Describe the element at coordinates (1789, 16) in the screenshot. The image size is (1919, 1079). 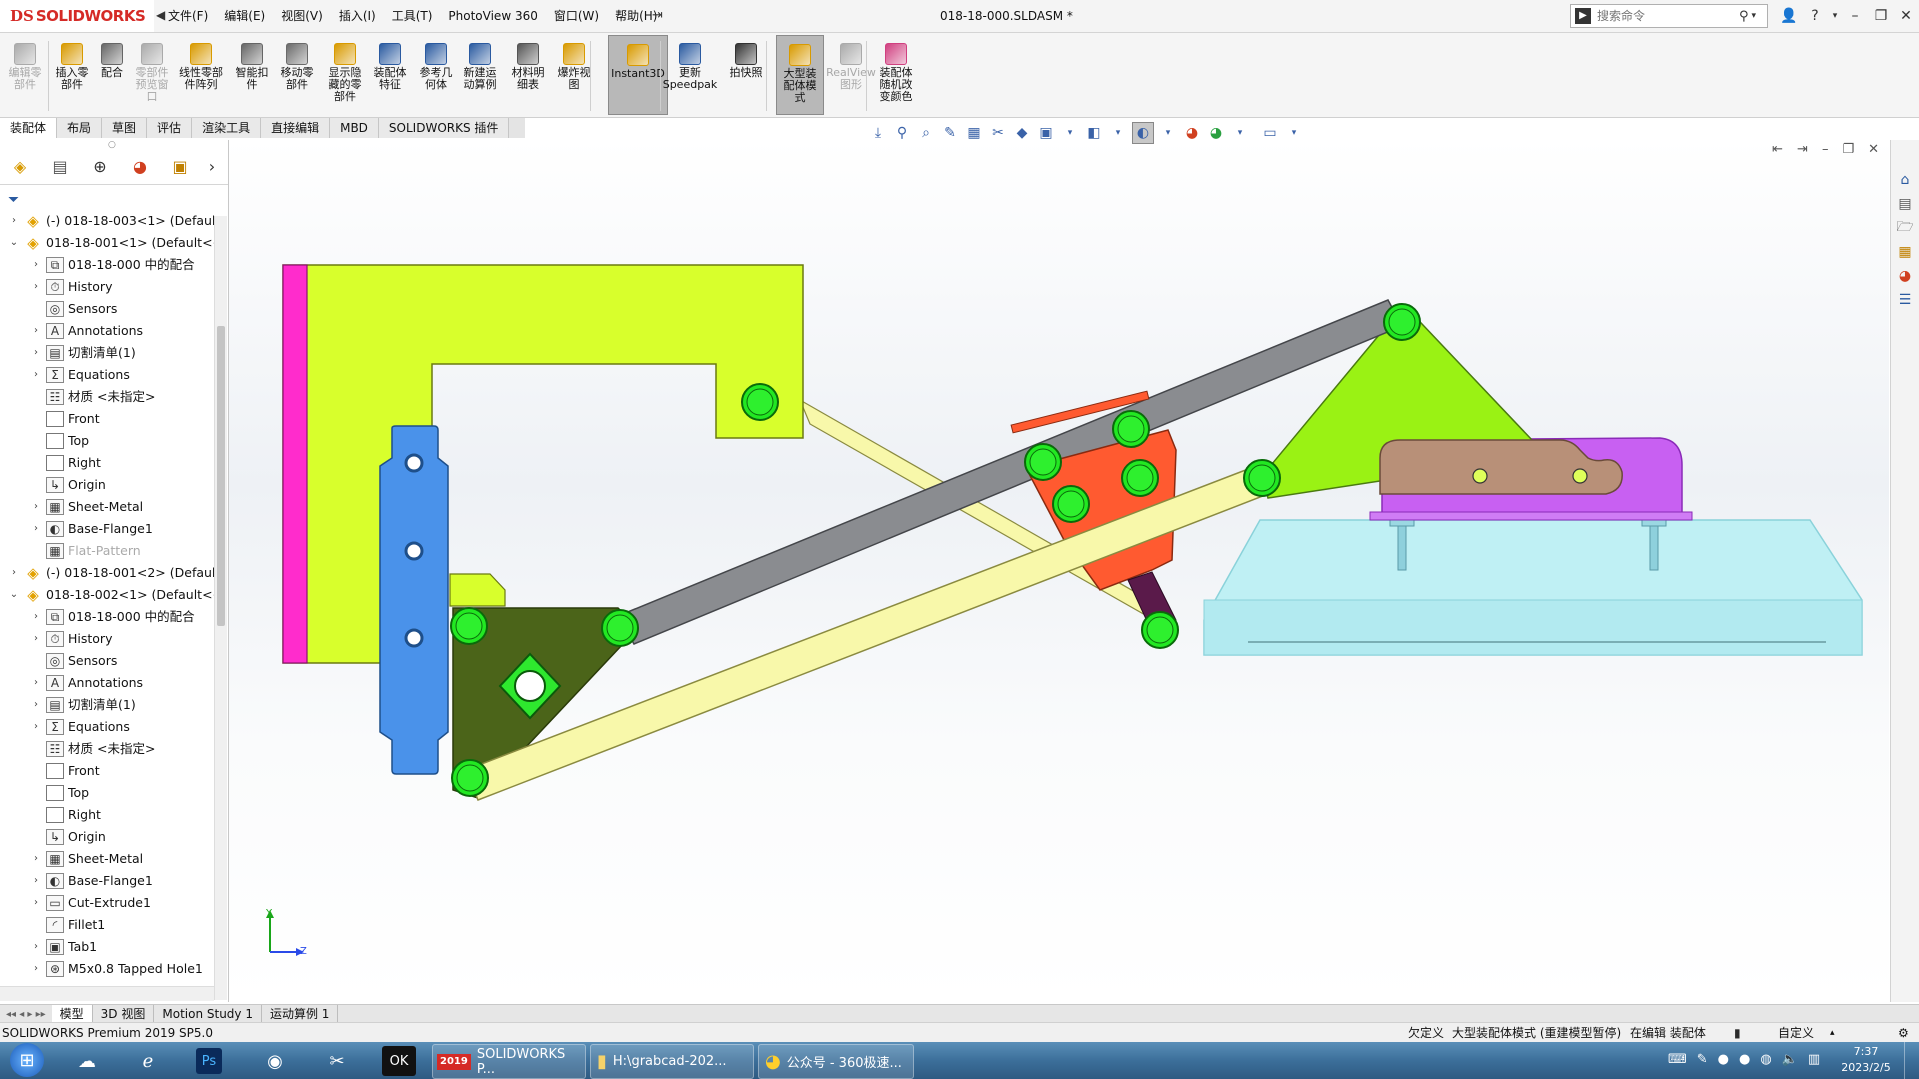
I see `user-icon: 👤` at that location.